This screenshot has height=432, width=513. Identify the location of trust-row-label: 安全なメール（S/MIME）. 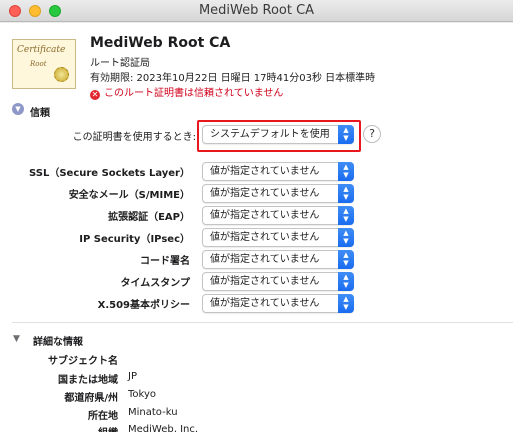
(129, 195).